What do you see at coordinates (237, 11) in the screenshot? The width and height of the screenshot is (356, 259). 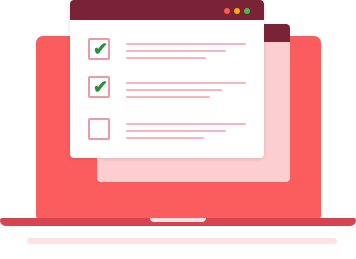 I see `yellow-dot-icon` at bounding box center [237, 11].